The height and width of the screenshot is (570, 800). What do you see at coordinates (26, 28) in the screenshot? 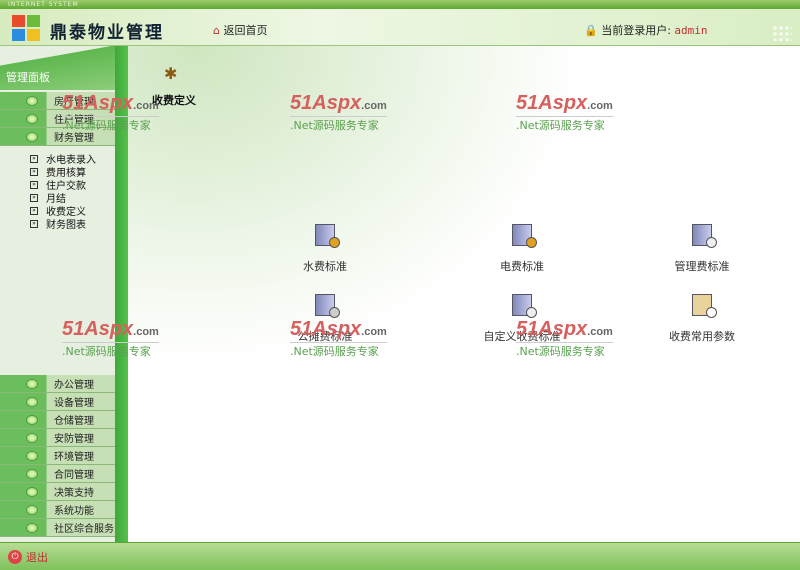
I see `windows-logo-icon` at bounding box center [26, 28].